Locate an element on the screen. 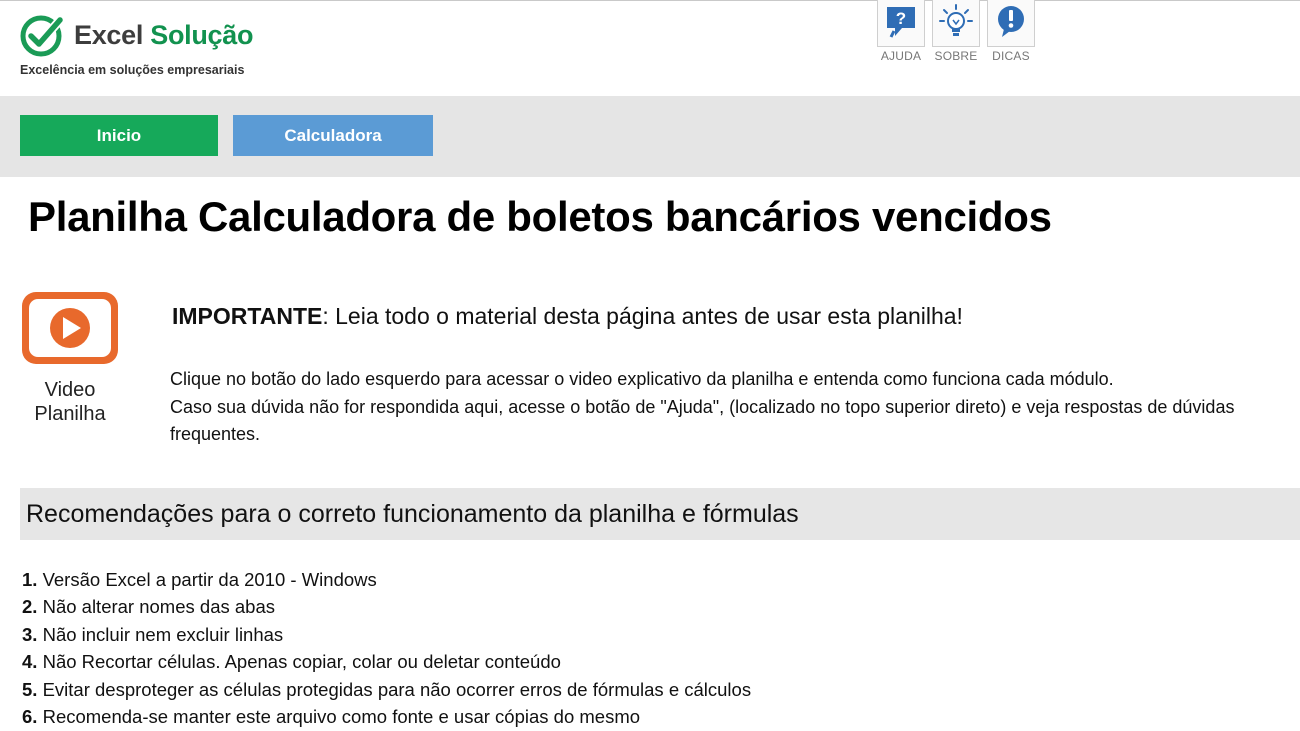 This screenshot has height=731, width=1300. help-icon: ? is located at coordinates (901, 22).